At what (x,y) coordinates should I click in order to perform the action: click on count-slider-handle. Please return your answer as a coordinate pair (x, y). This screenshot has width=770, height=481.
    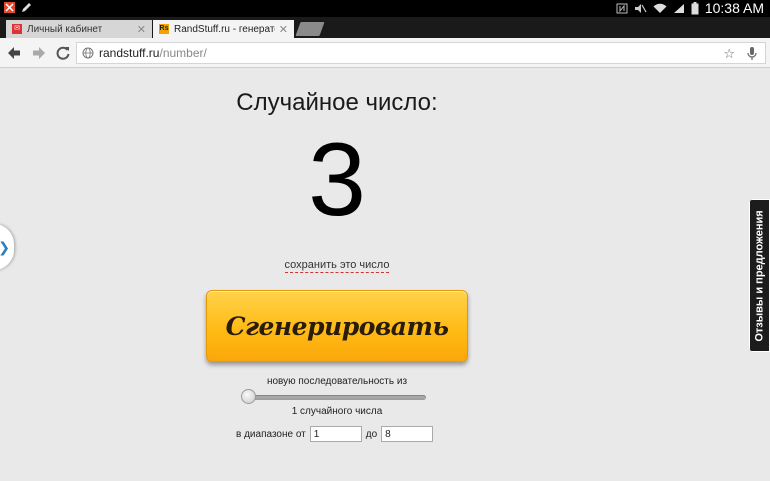
    Looking at the image, I should click on (248, 396).